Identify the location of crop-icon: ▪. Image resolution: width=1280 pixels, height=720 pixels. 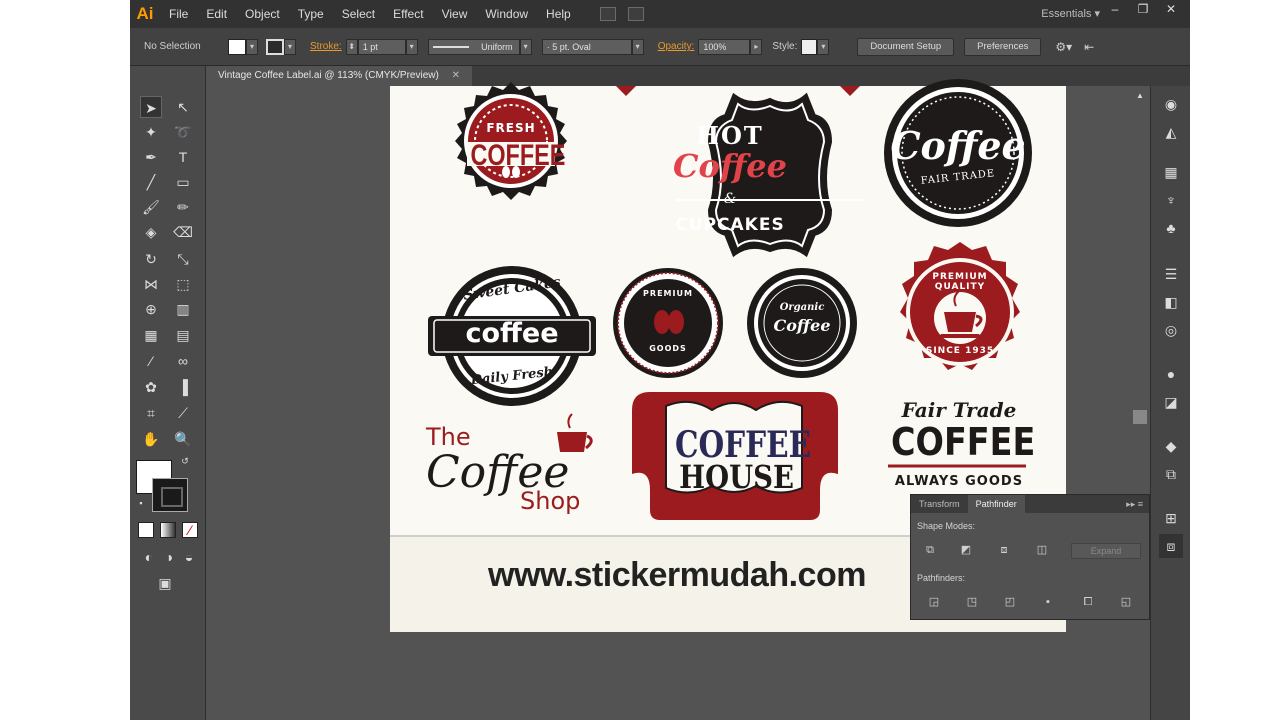
(1048, 602).